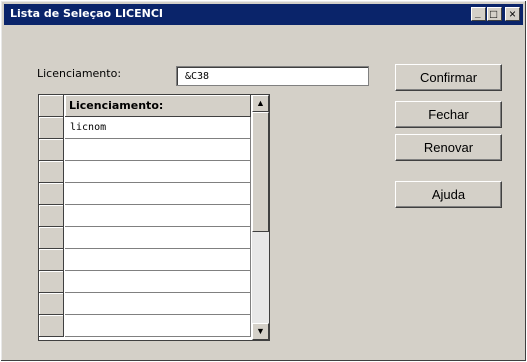 This screenshot has height=362, width=527. I want to click on licenciamento-label: Licenciamento:, so click(79, 73).